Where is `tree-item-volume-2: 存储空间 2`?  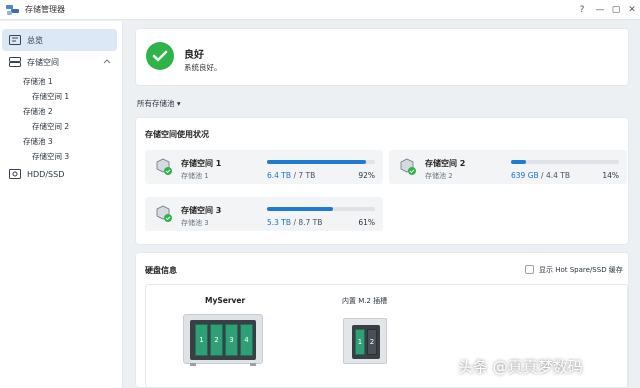
tree-item-volume-2: 存储空间 2 is located at coordinates (50, 126).